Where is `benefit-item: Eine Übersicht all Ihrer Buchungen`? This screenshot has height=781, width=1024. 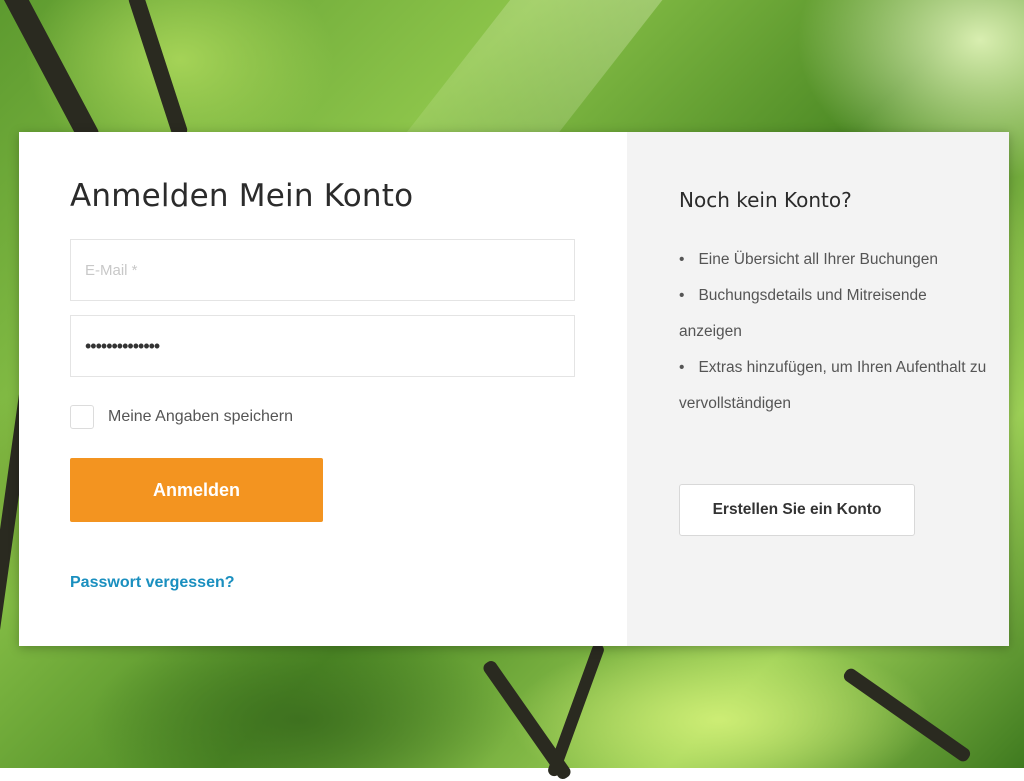 benefit-item: Eine Übersicht all Ihrer Buchungen is located at coordinates (834, 260).